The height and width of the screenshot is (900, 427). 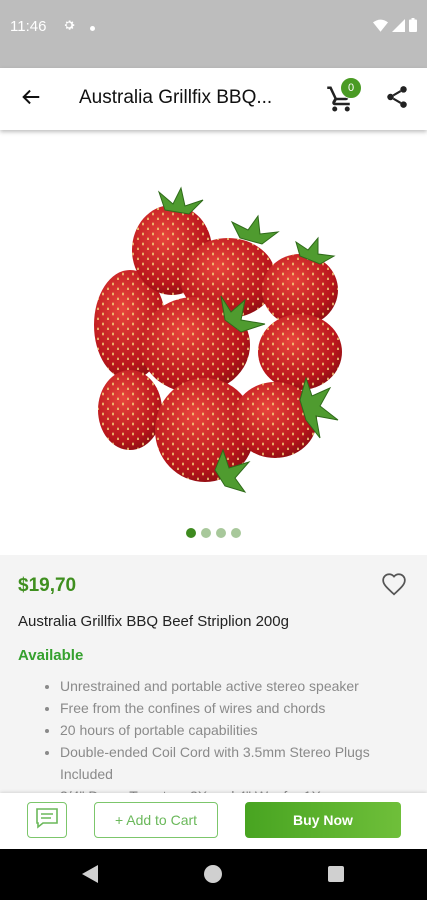 What do you see at coordinates (341, 102) in the screenshot?
I see `cart-icon` at bounding box center [341, 102].